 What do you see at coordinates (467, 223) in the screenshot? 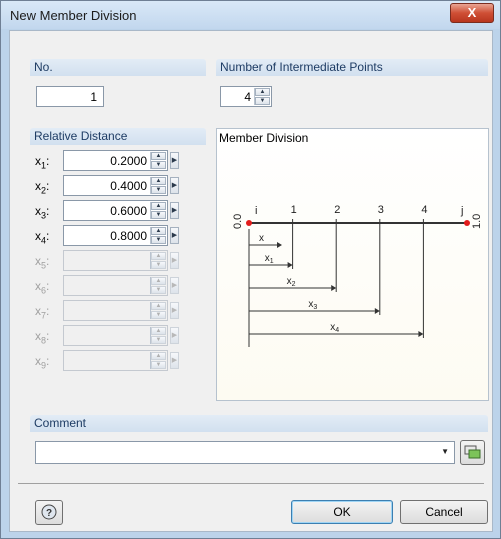
I see `node-j` at bounding box center [467, 223].